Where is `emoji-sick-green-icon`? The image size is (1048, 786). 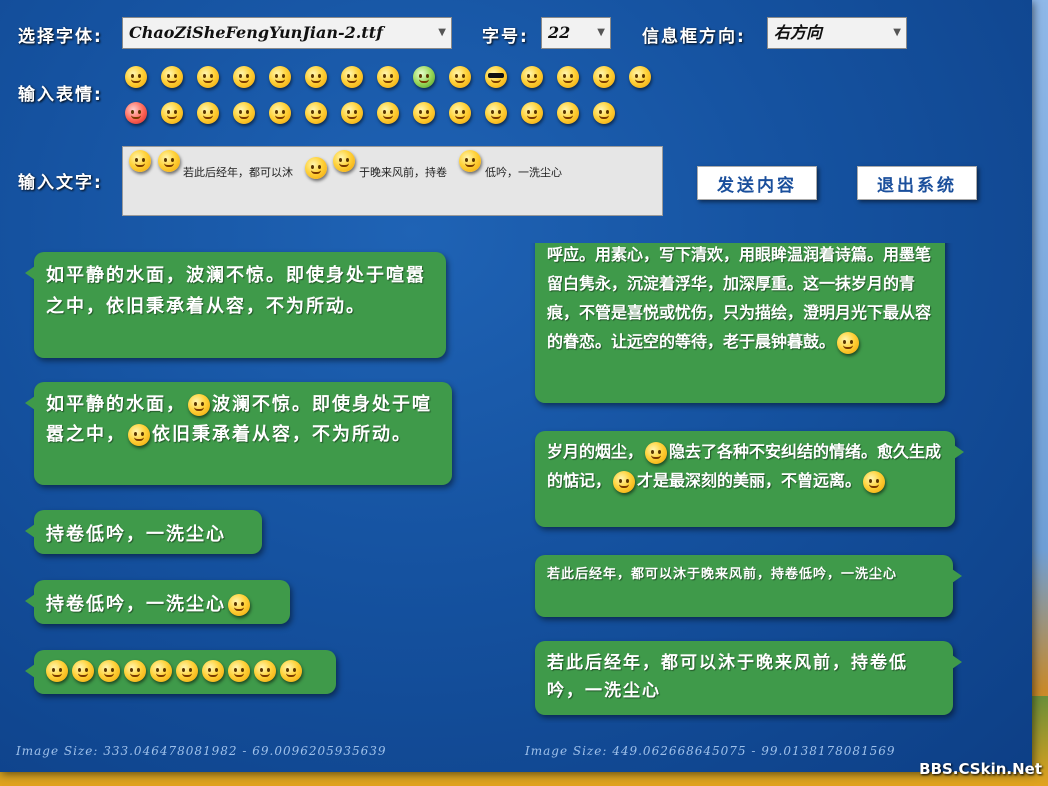 emoji-sick-green-icon is located at coordinates (424, 77).